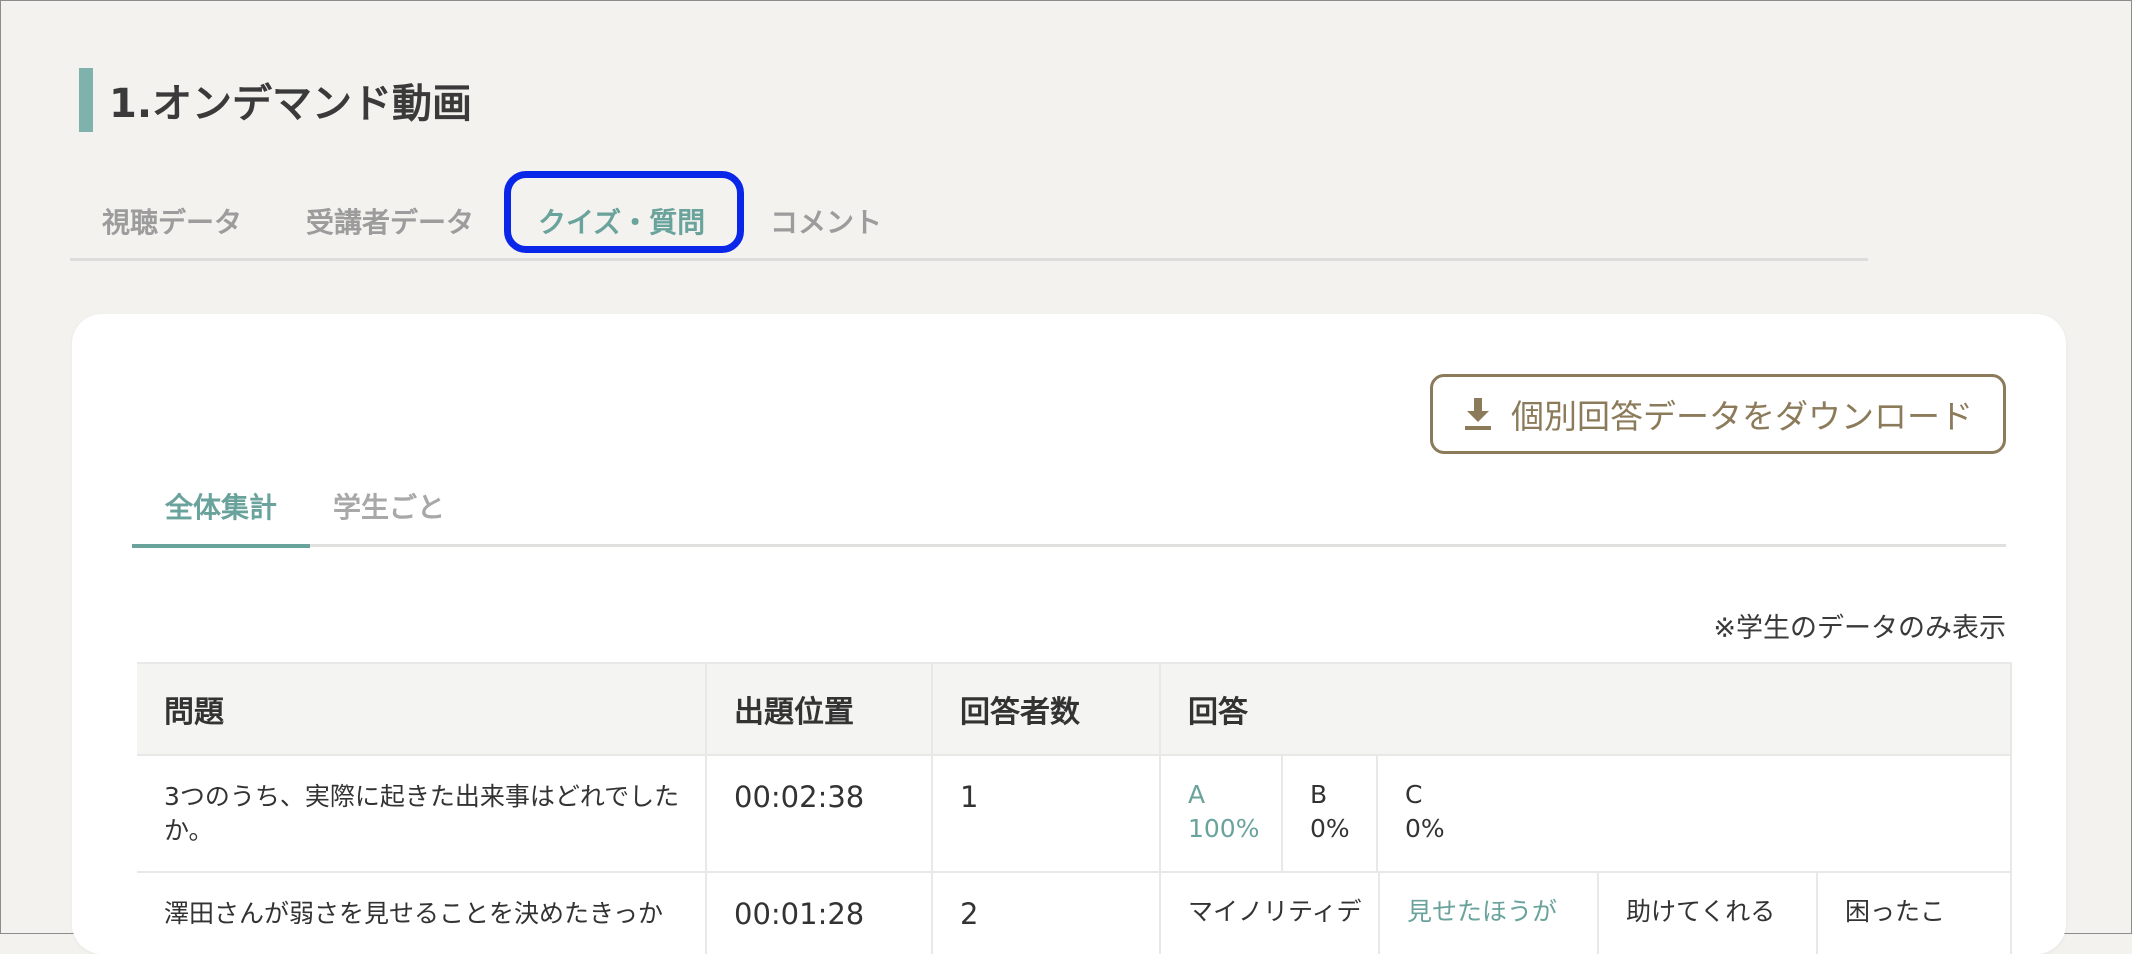 This screenshot has height=954, width=2132. Describe the element at coordinates (422, 912) in the screenshot. I see `question-cell: 澤田さんが弱さを見せることを決めたきっか` at that location.